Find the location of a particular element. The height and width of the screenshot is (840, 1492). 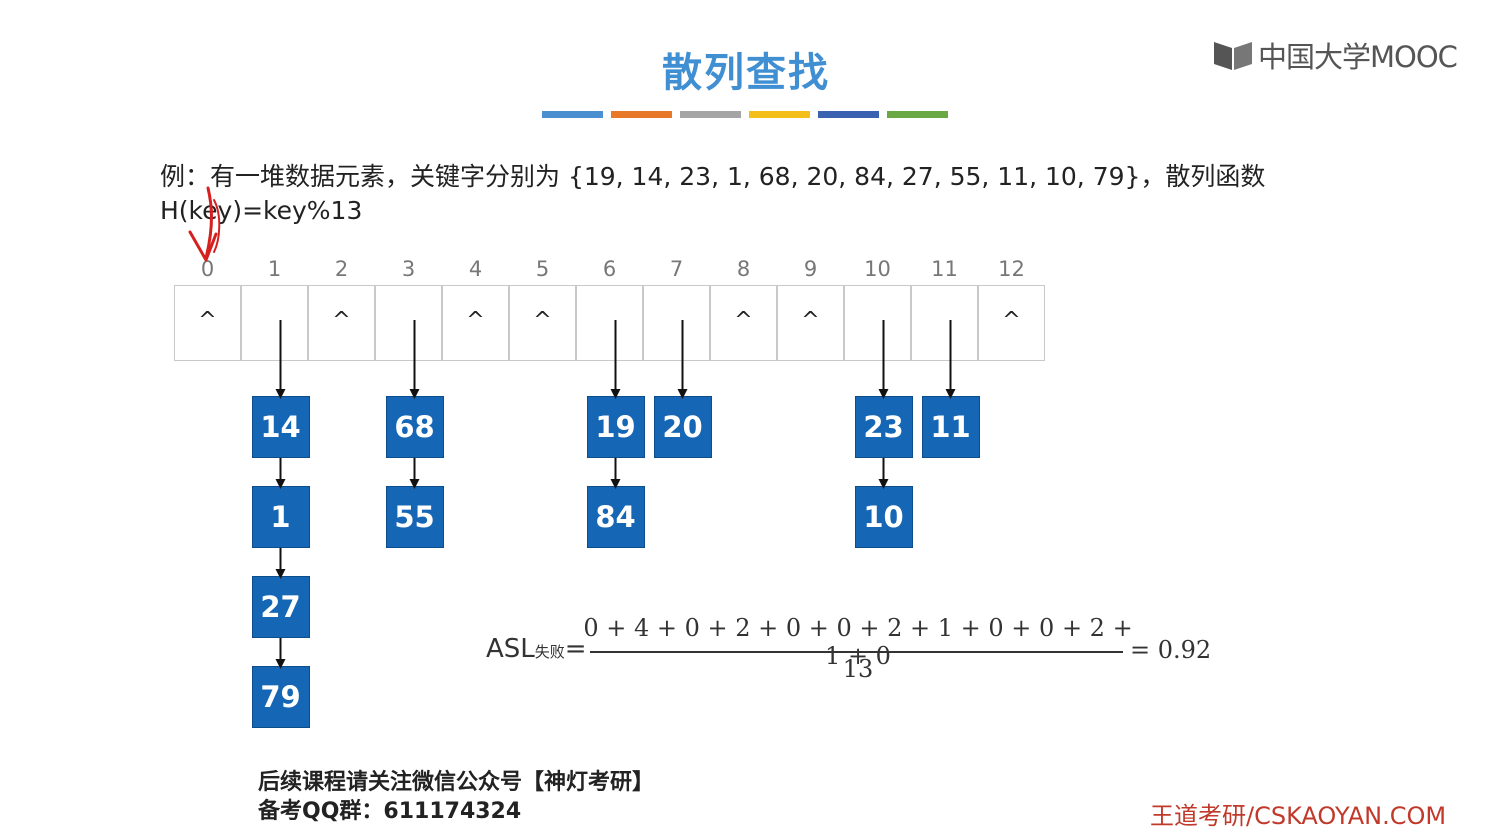

footer-qq-group: 备考QQ群：611174324 is located at coordinates (390, 811).